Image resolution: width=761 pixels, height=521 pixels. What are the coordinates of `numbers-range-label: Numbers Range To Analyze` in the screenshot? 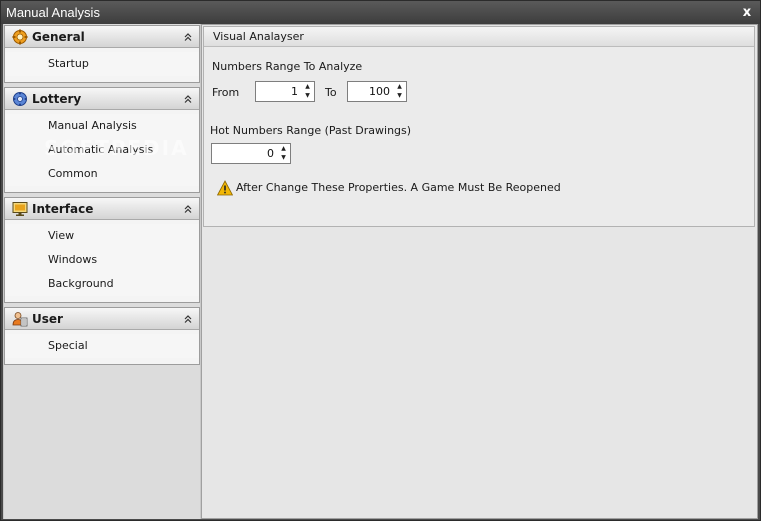 It's located at (287, 66).